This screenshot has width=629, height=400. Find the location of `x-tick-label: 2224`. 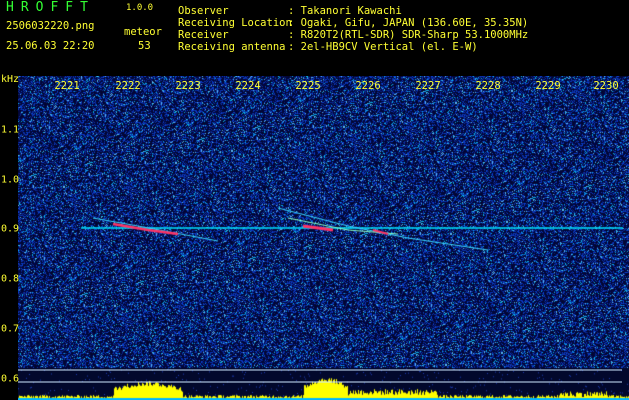

x-tick-label: 2224 is located at coordinates (248, 86).